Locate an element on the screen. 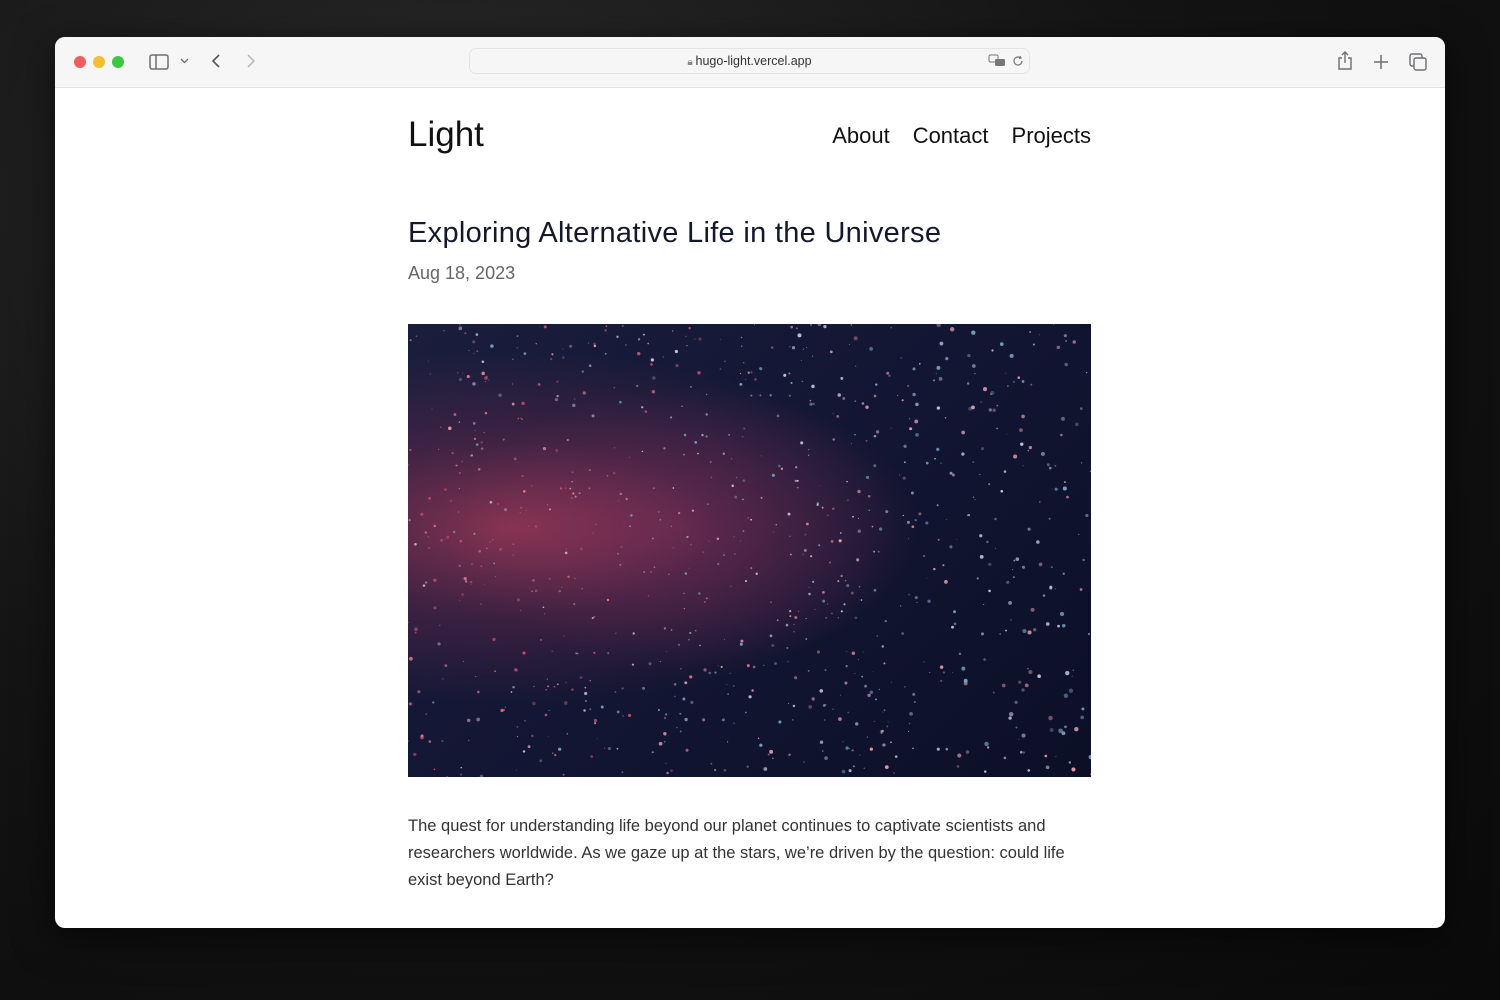 Image resolution: width=1500 pixels, height=1000 pixels. forward-icon is located at coordinates (251, 61).